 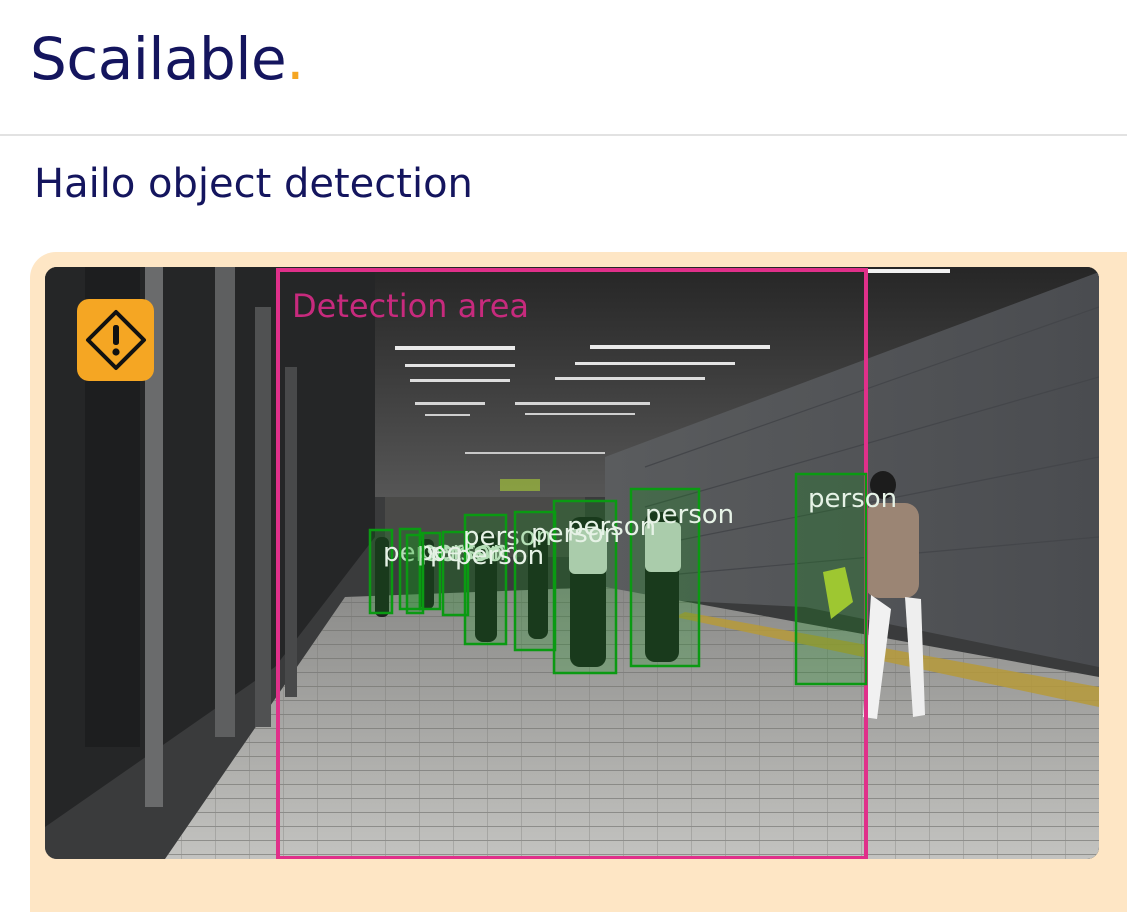 I want to click on warning-badge, so click(x=115, y=340).